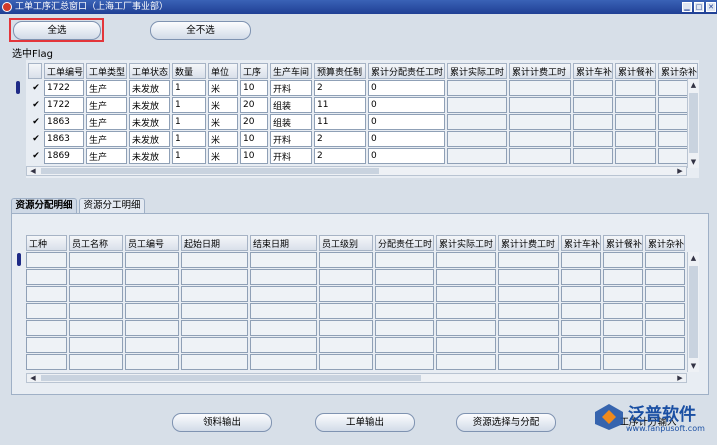  What do you see at coordinates (64, 71) in the screenshot?
I see `column-header: 工单编号` at bounding box center [64, 71].